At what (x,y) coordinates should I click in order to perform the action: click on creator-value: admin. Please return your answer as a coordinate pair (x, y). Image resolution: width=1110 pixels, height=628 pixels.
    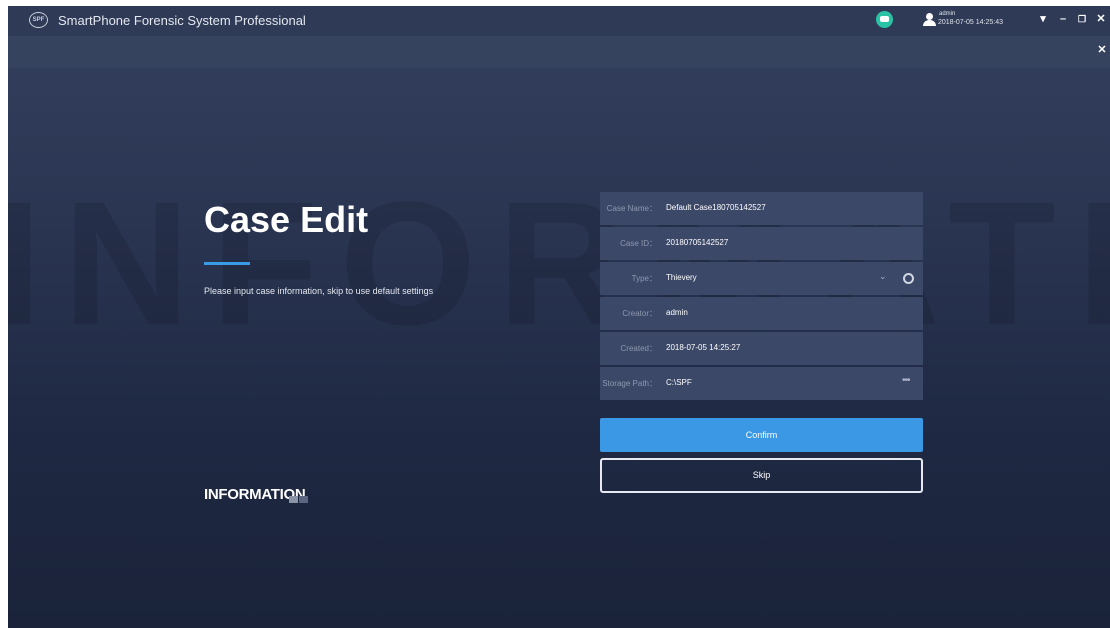
    Looking at the image, I should click on (677, 312).